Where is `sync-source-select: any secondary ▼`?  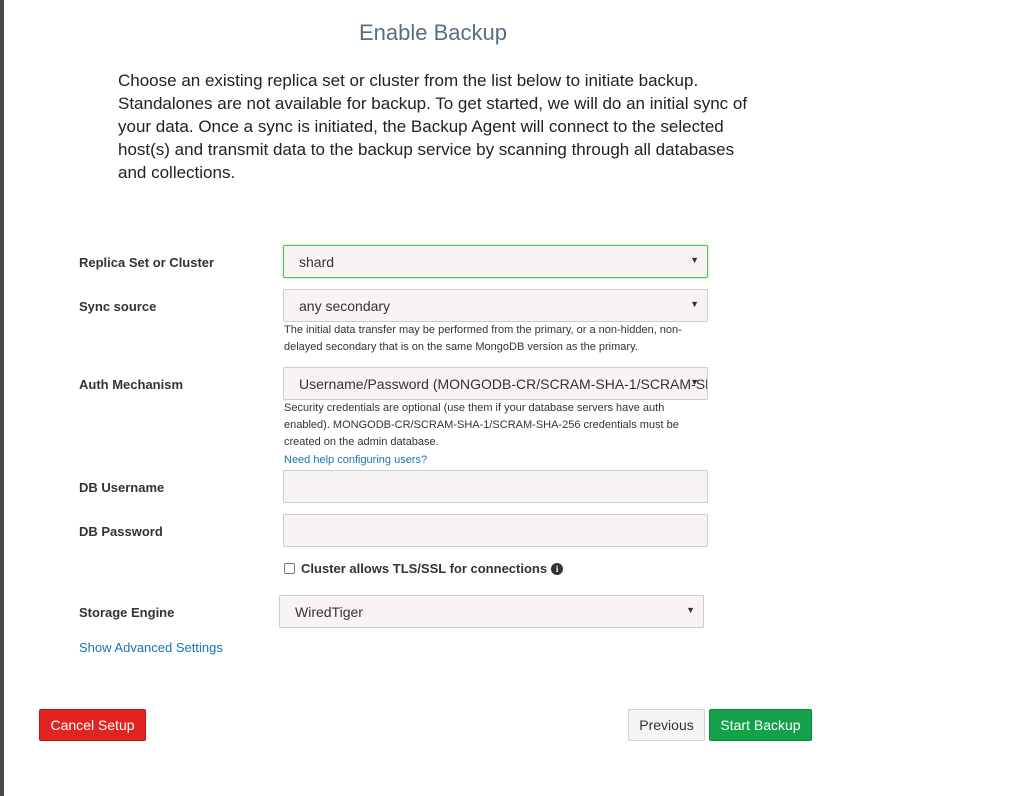 sync-source-select: any secondary ▼ is located at coordinates (495, 305).